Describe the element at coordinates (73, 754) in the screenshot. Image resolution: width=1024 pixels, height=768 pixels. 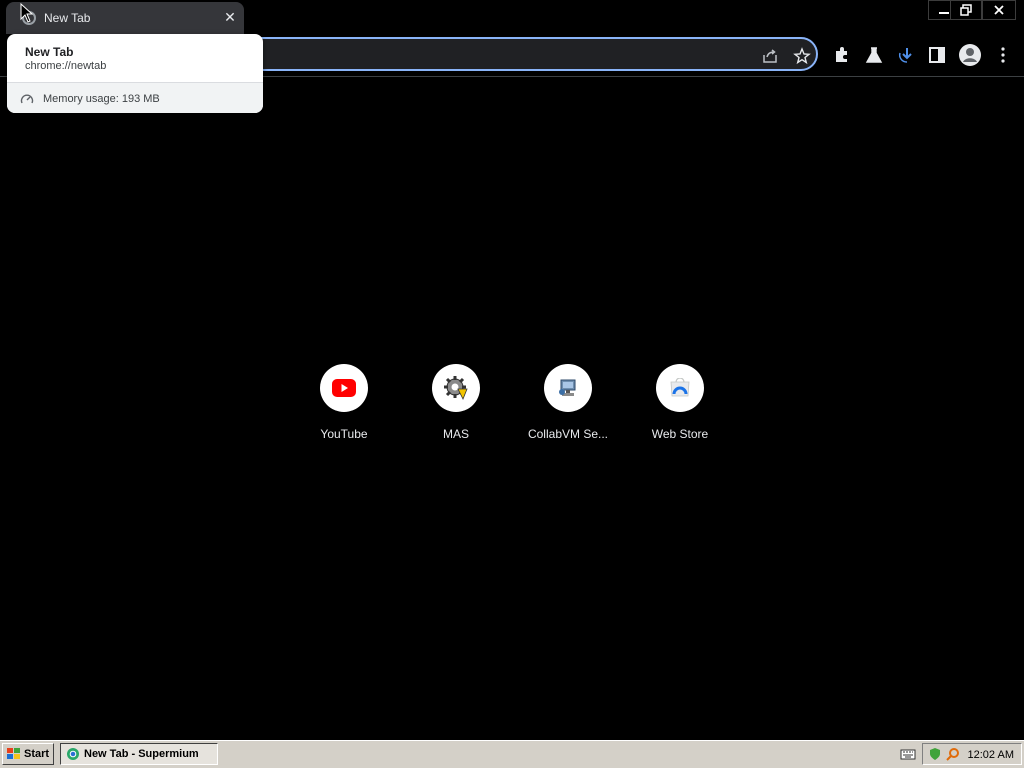
I see `supermium-icon` at that location.